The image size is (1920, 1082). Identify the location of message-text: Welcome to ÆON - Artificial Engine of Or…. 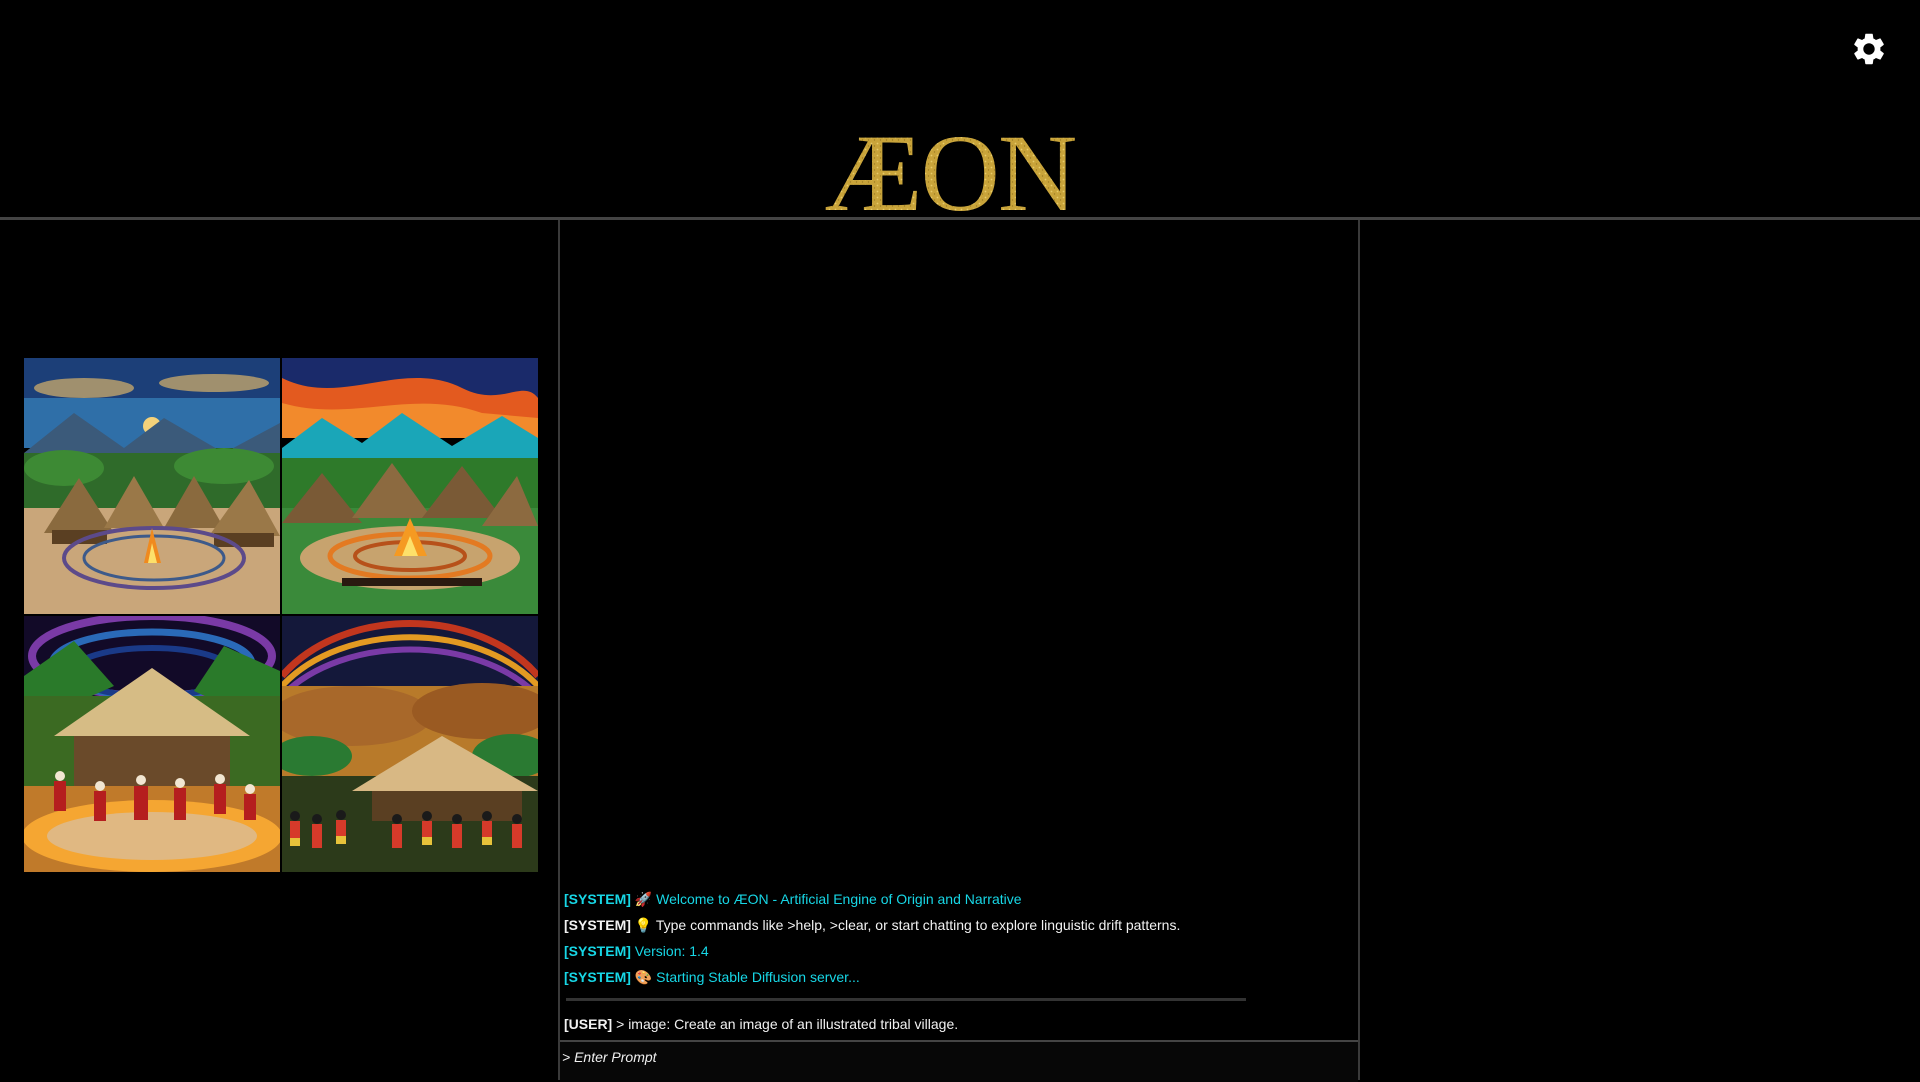
(839, 899).